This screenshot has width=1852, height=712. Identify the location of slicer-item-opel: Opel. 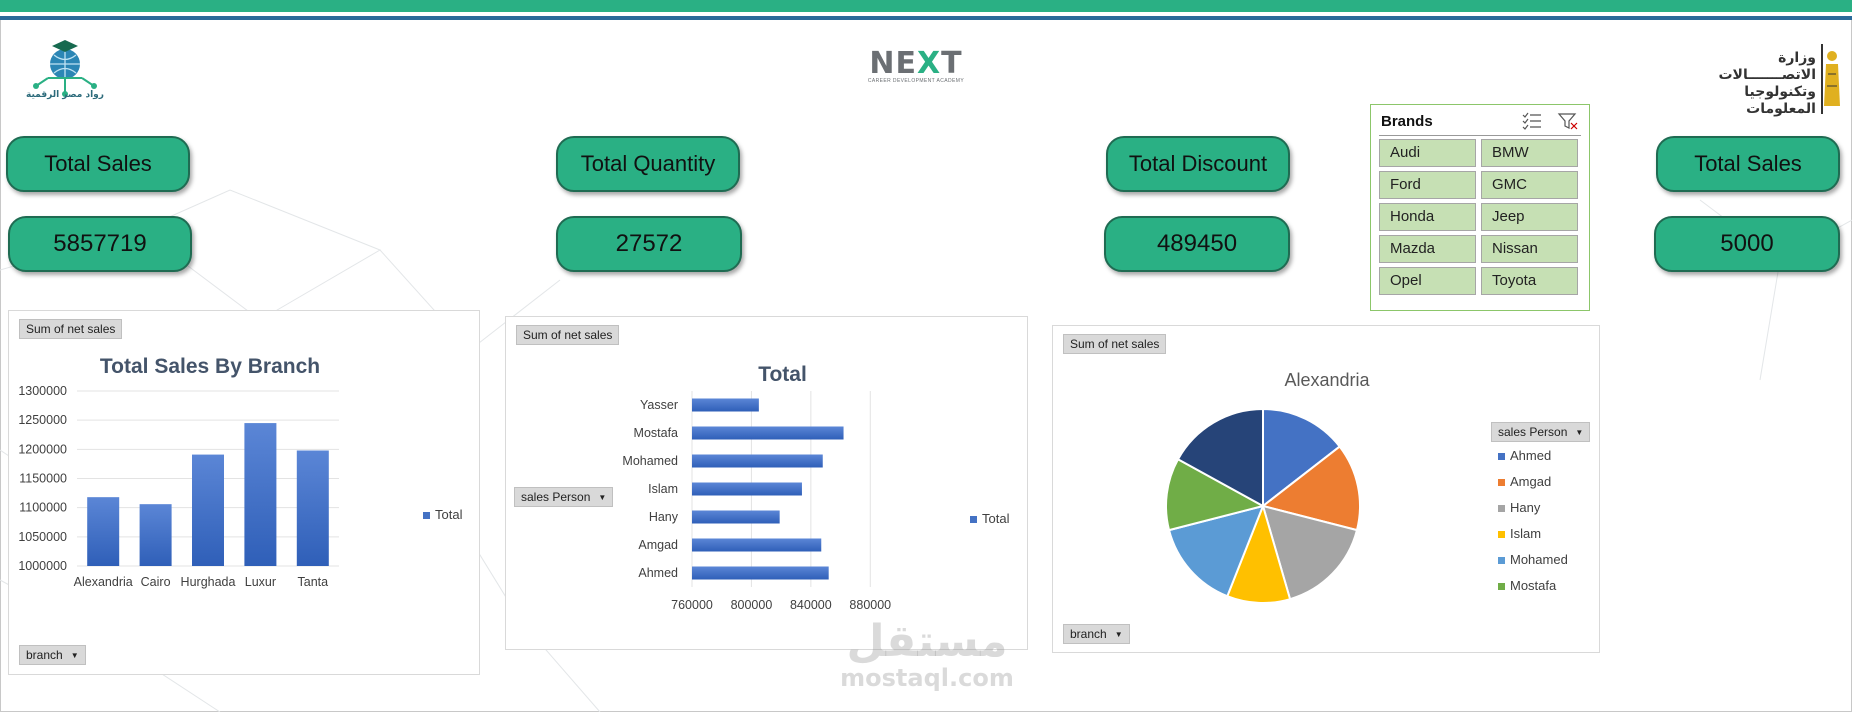
(1427, 281).